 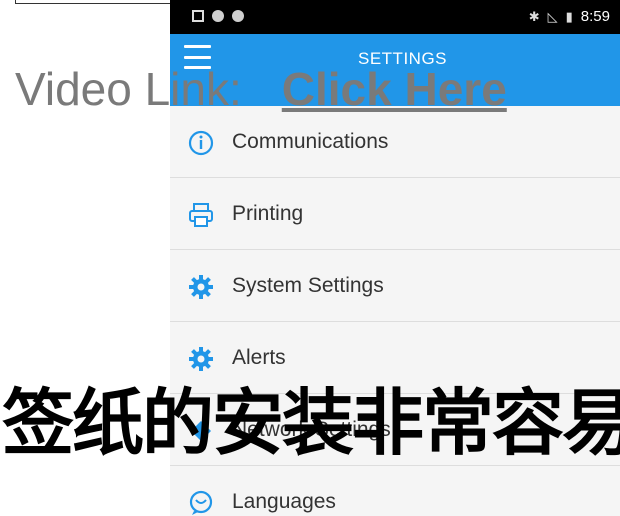 I want to click on status-left-icons, so click(x=218, y=16).